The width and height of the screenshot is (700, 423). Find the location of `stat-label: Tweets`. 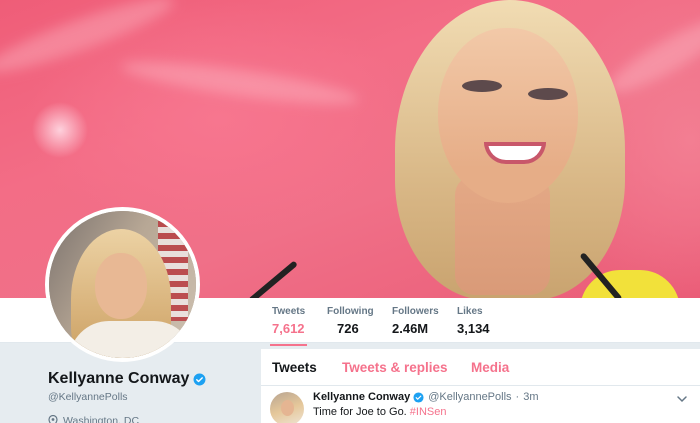

stat-label: Tweets is located at coordinates (289, 311).